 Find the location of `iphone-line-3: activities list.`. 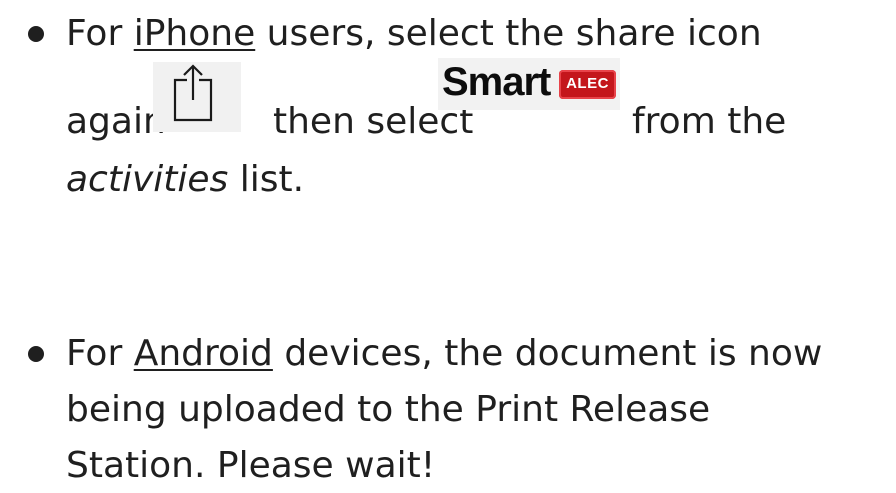

iphone-line-3: activities list. is located at coordinates (185, 180).